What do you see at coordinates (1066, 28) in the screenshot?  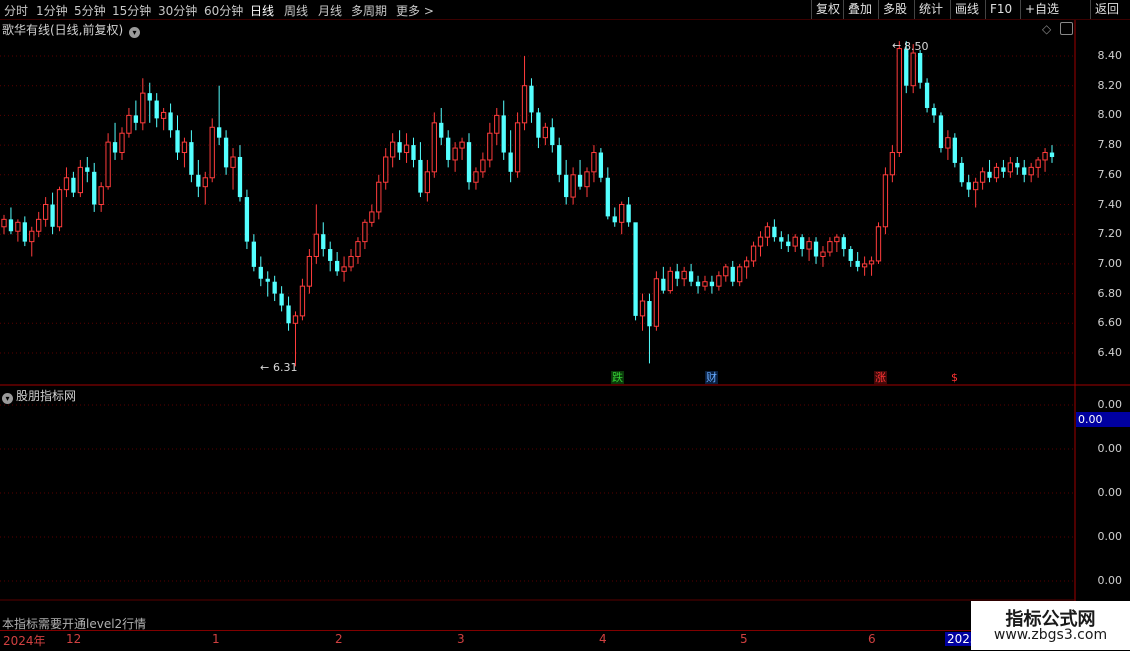 I see `panel-toggle-icon` at bounding box center [1066, 28].